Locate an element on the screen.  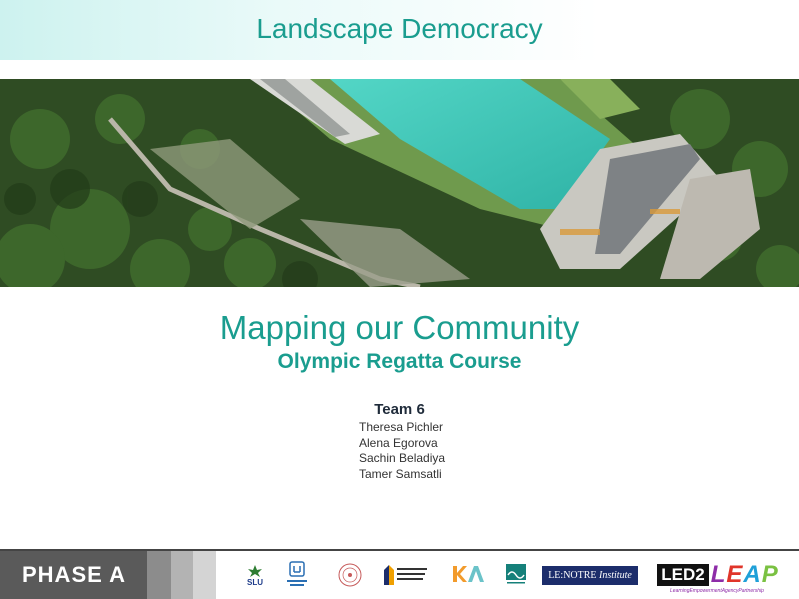
wave-icon is located at coordinates (516, 574).